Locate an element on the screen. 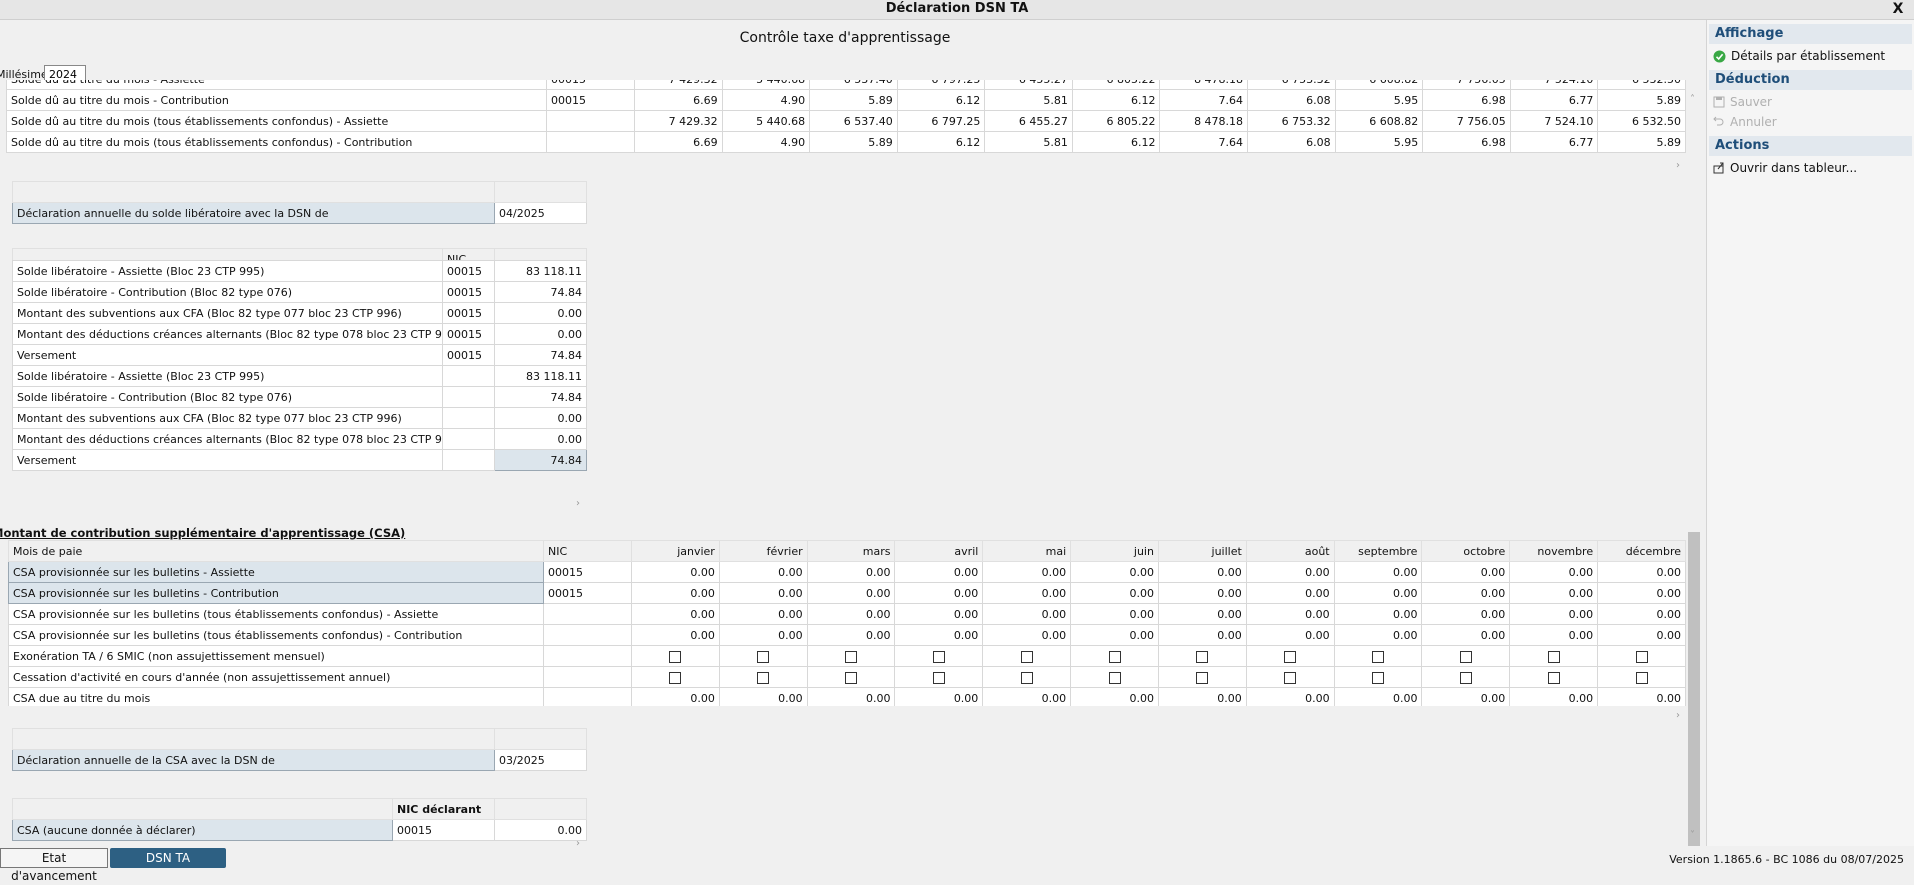 This screenshot has width=1914, height=885. month-value: 5.81 is located at coordinates (1028, 142).